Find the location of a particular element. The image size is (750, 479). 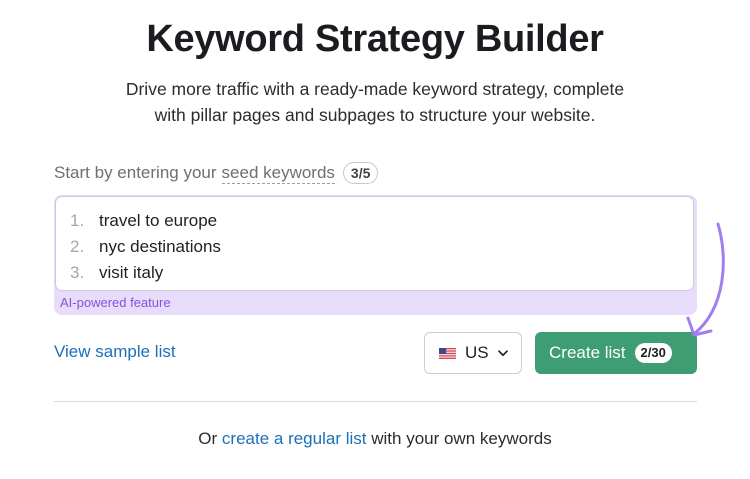

seed-prompt-text: Start by entering your is located at coordinates (135, 172).